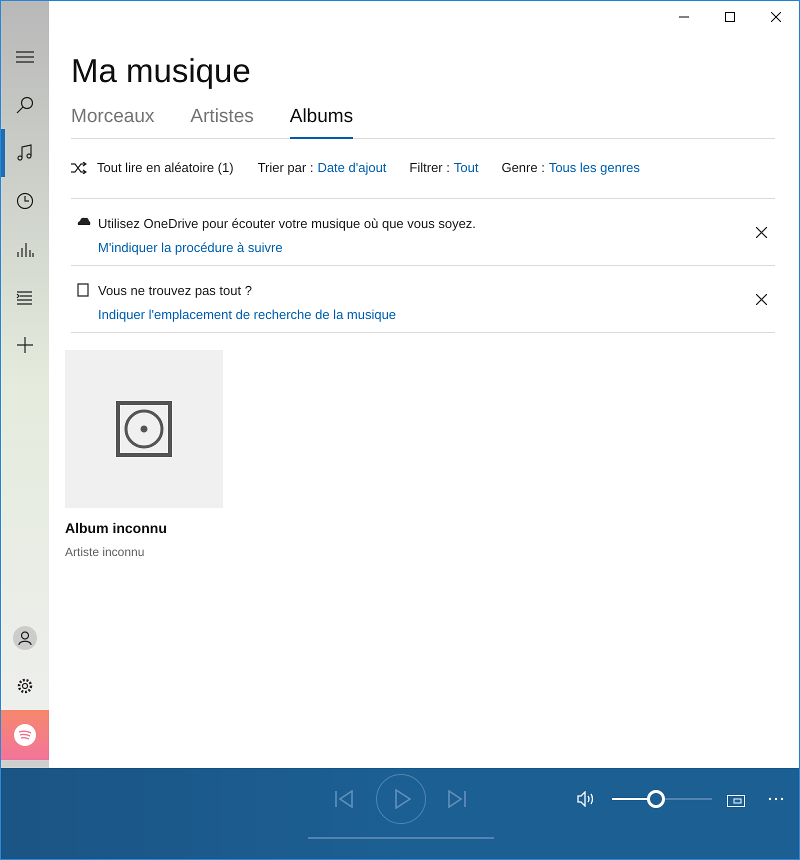 The height and width of the screenshot is (860, 800). What do you see at coordinates (429, 168) in the screenshot?
I see `filter-label: Filtrer :` at bounding box center [429, 168].